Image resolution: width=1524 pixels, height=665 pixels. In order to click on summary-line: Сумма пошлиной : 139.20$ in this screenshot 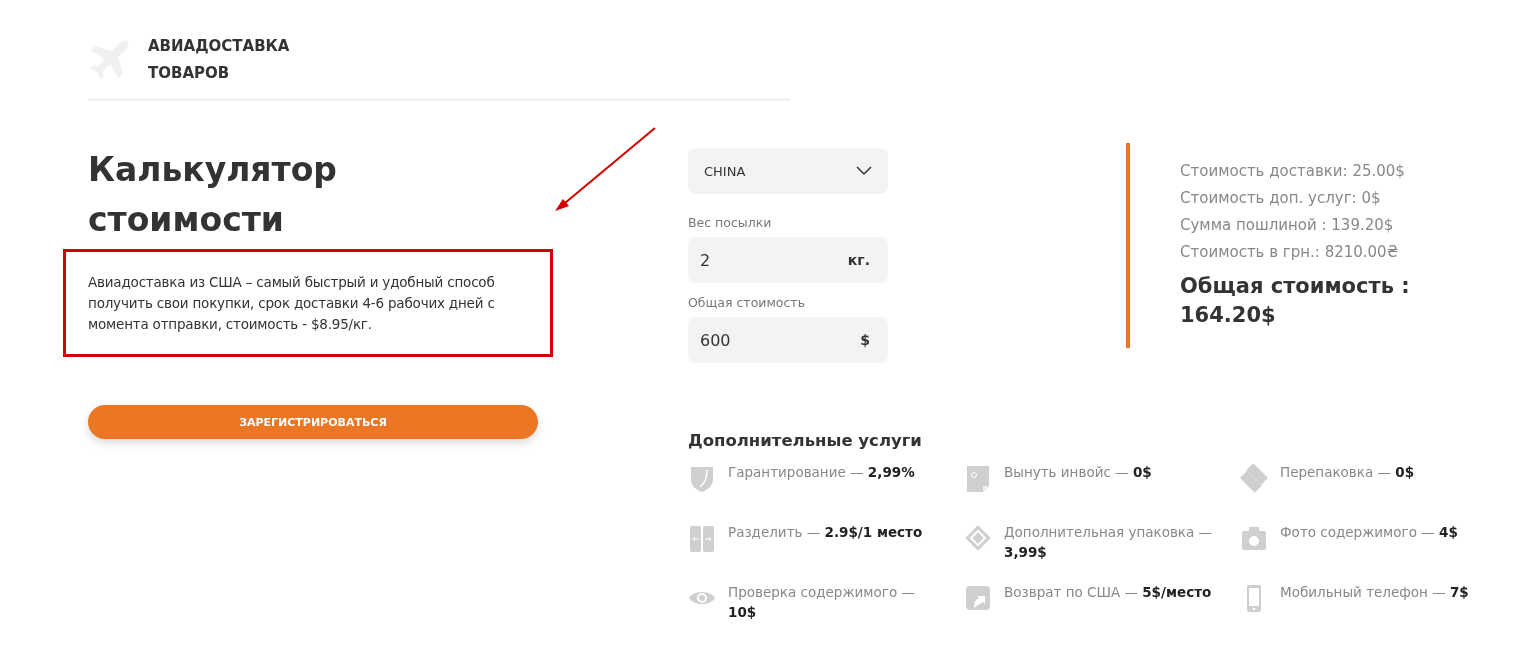, I will do `click(1287, 225)`.